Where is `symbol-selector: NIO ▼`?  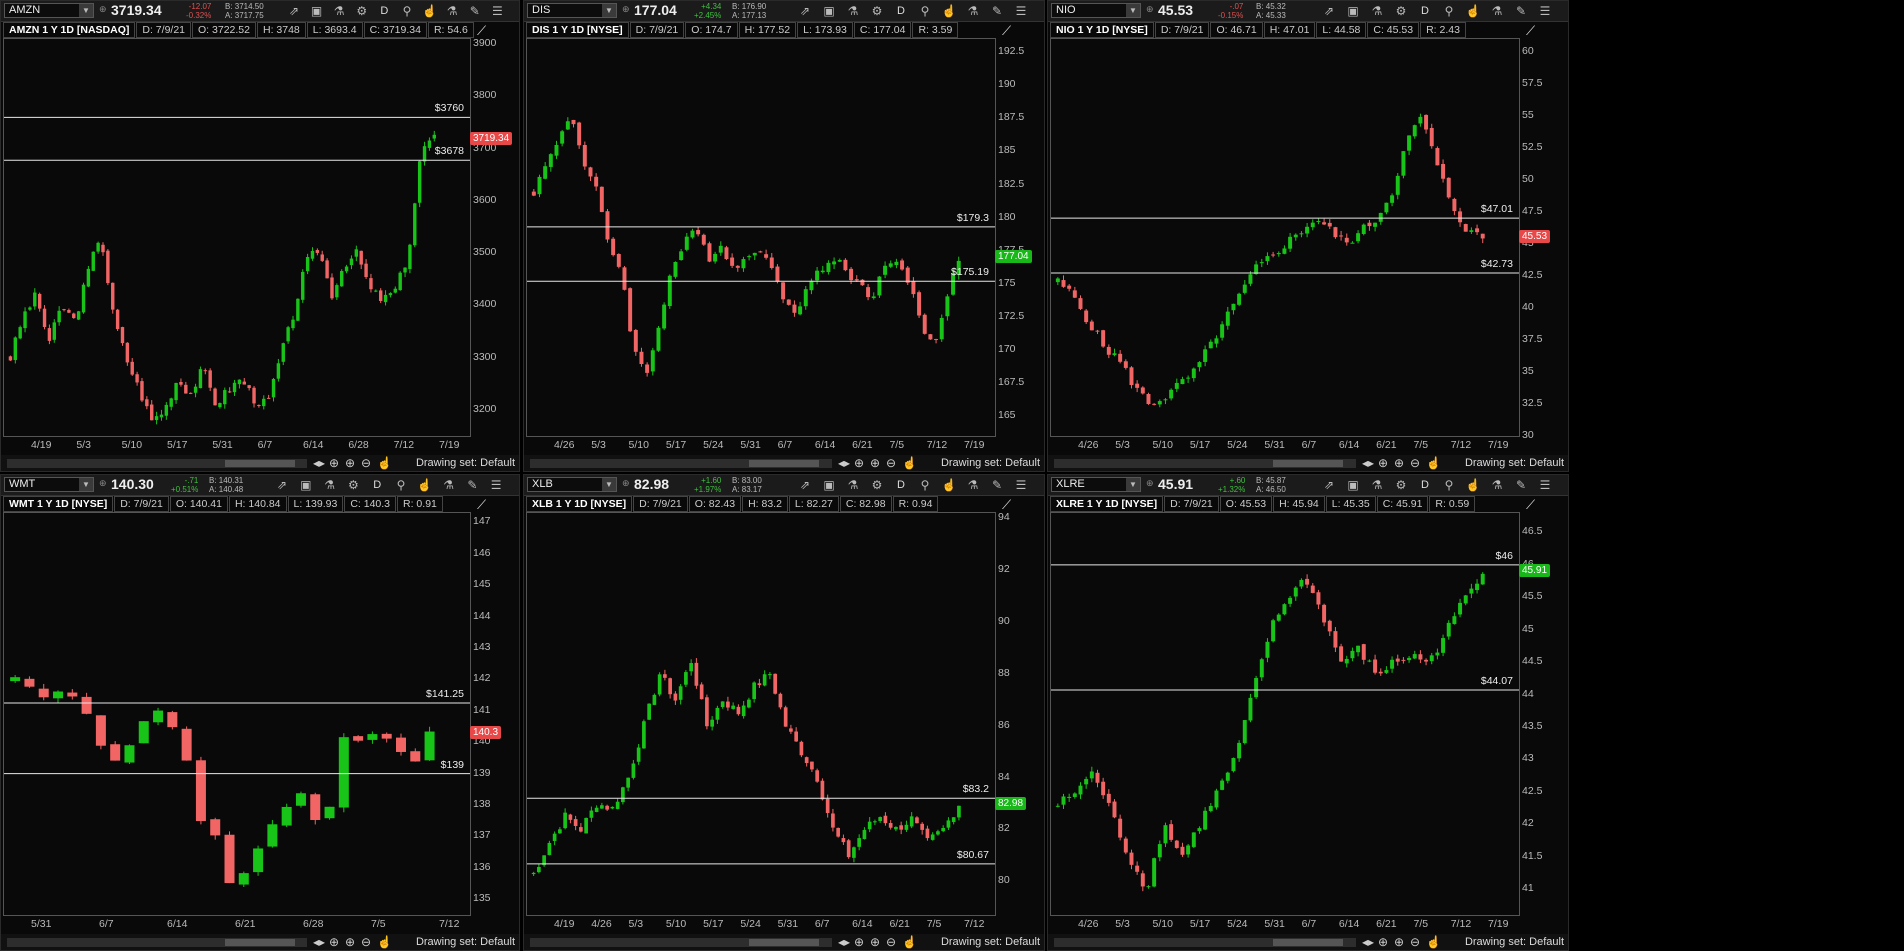
symbol-selector: NIO ▼ is located at coordinates (1096, 10).